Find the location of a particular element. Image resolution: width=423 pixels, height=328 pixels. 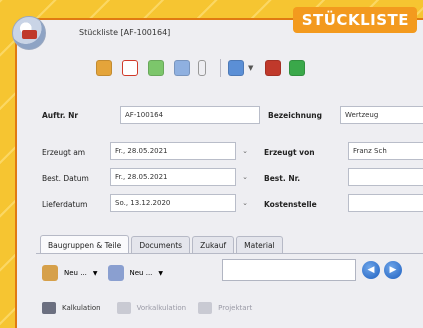

export-green-icon is located at coordinates (156, 68).